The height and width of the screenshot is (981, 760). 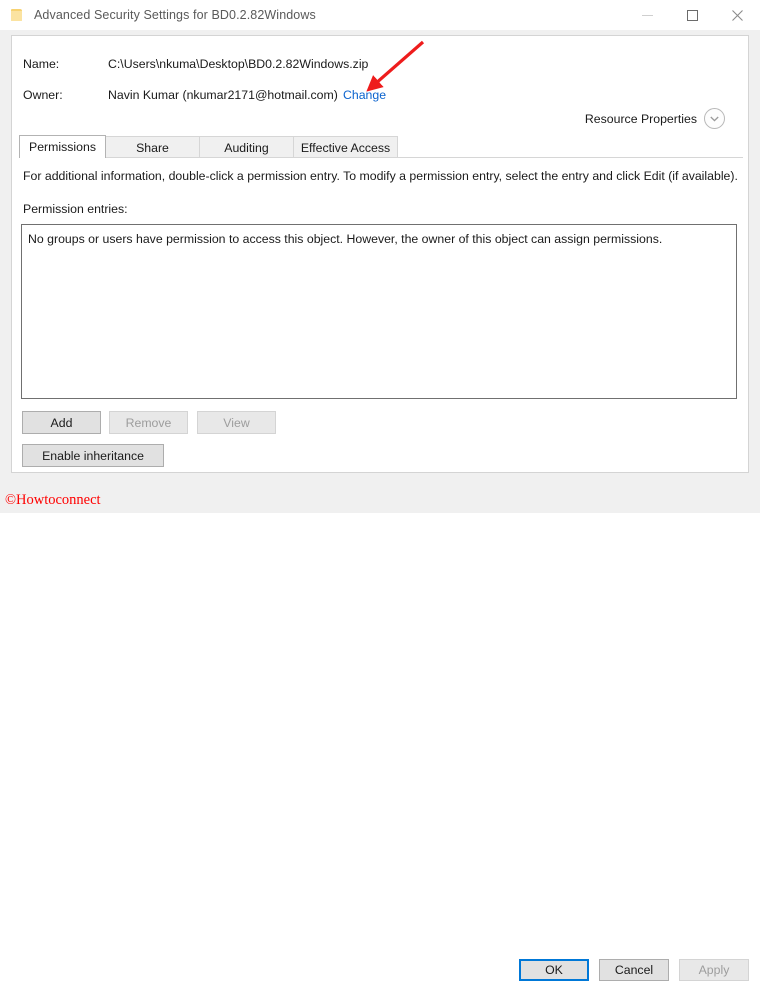 I want to click on enable-inheritance-button-label: Enable inheritance, so click(x=93, y=455).